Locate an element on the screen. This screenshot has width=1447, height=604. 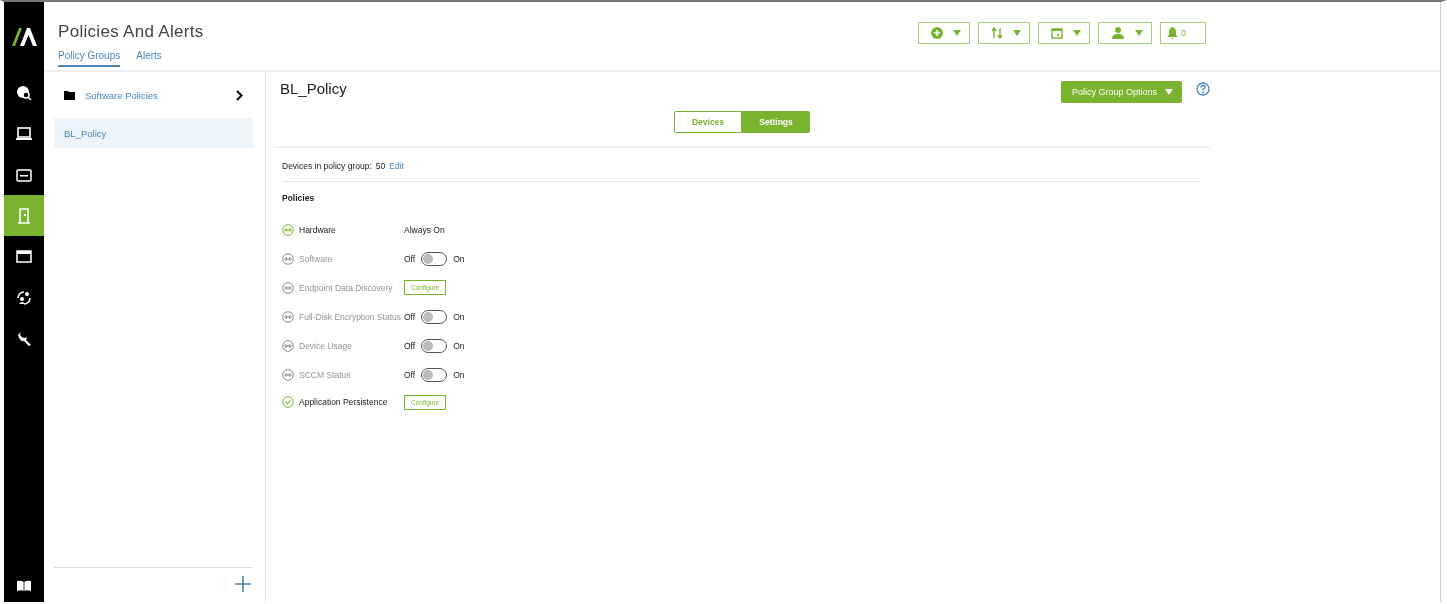
laptop-icon is located at coordinates (24, 133).